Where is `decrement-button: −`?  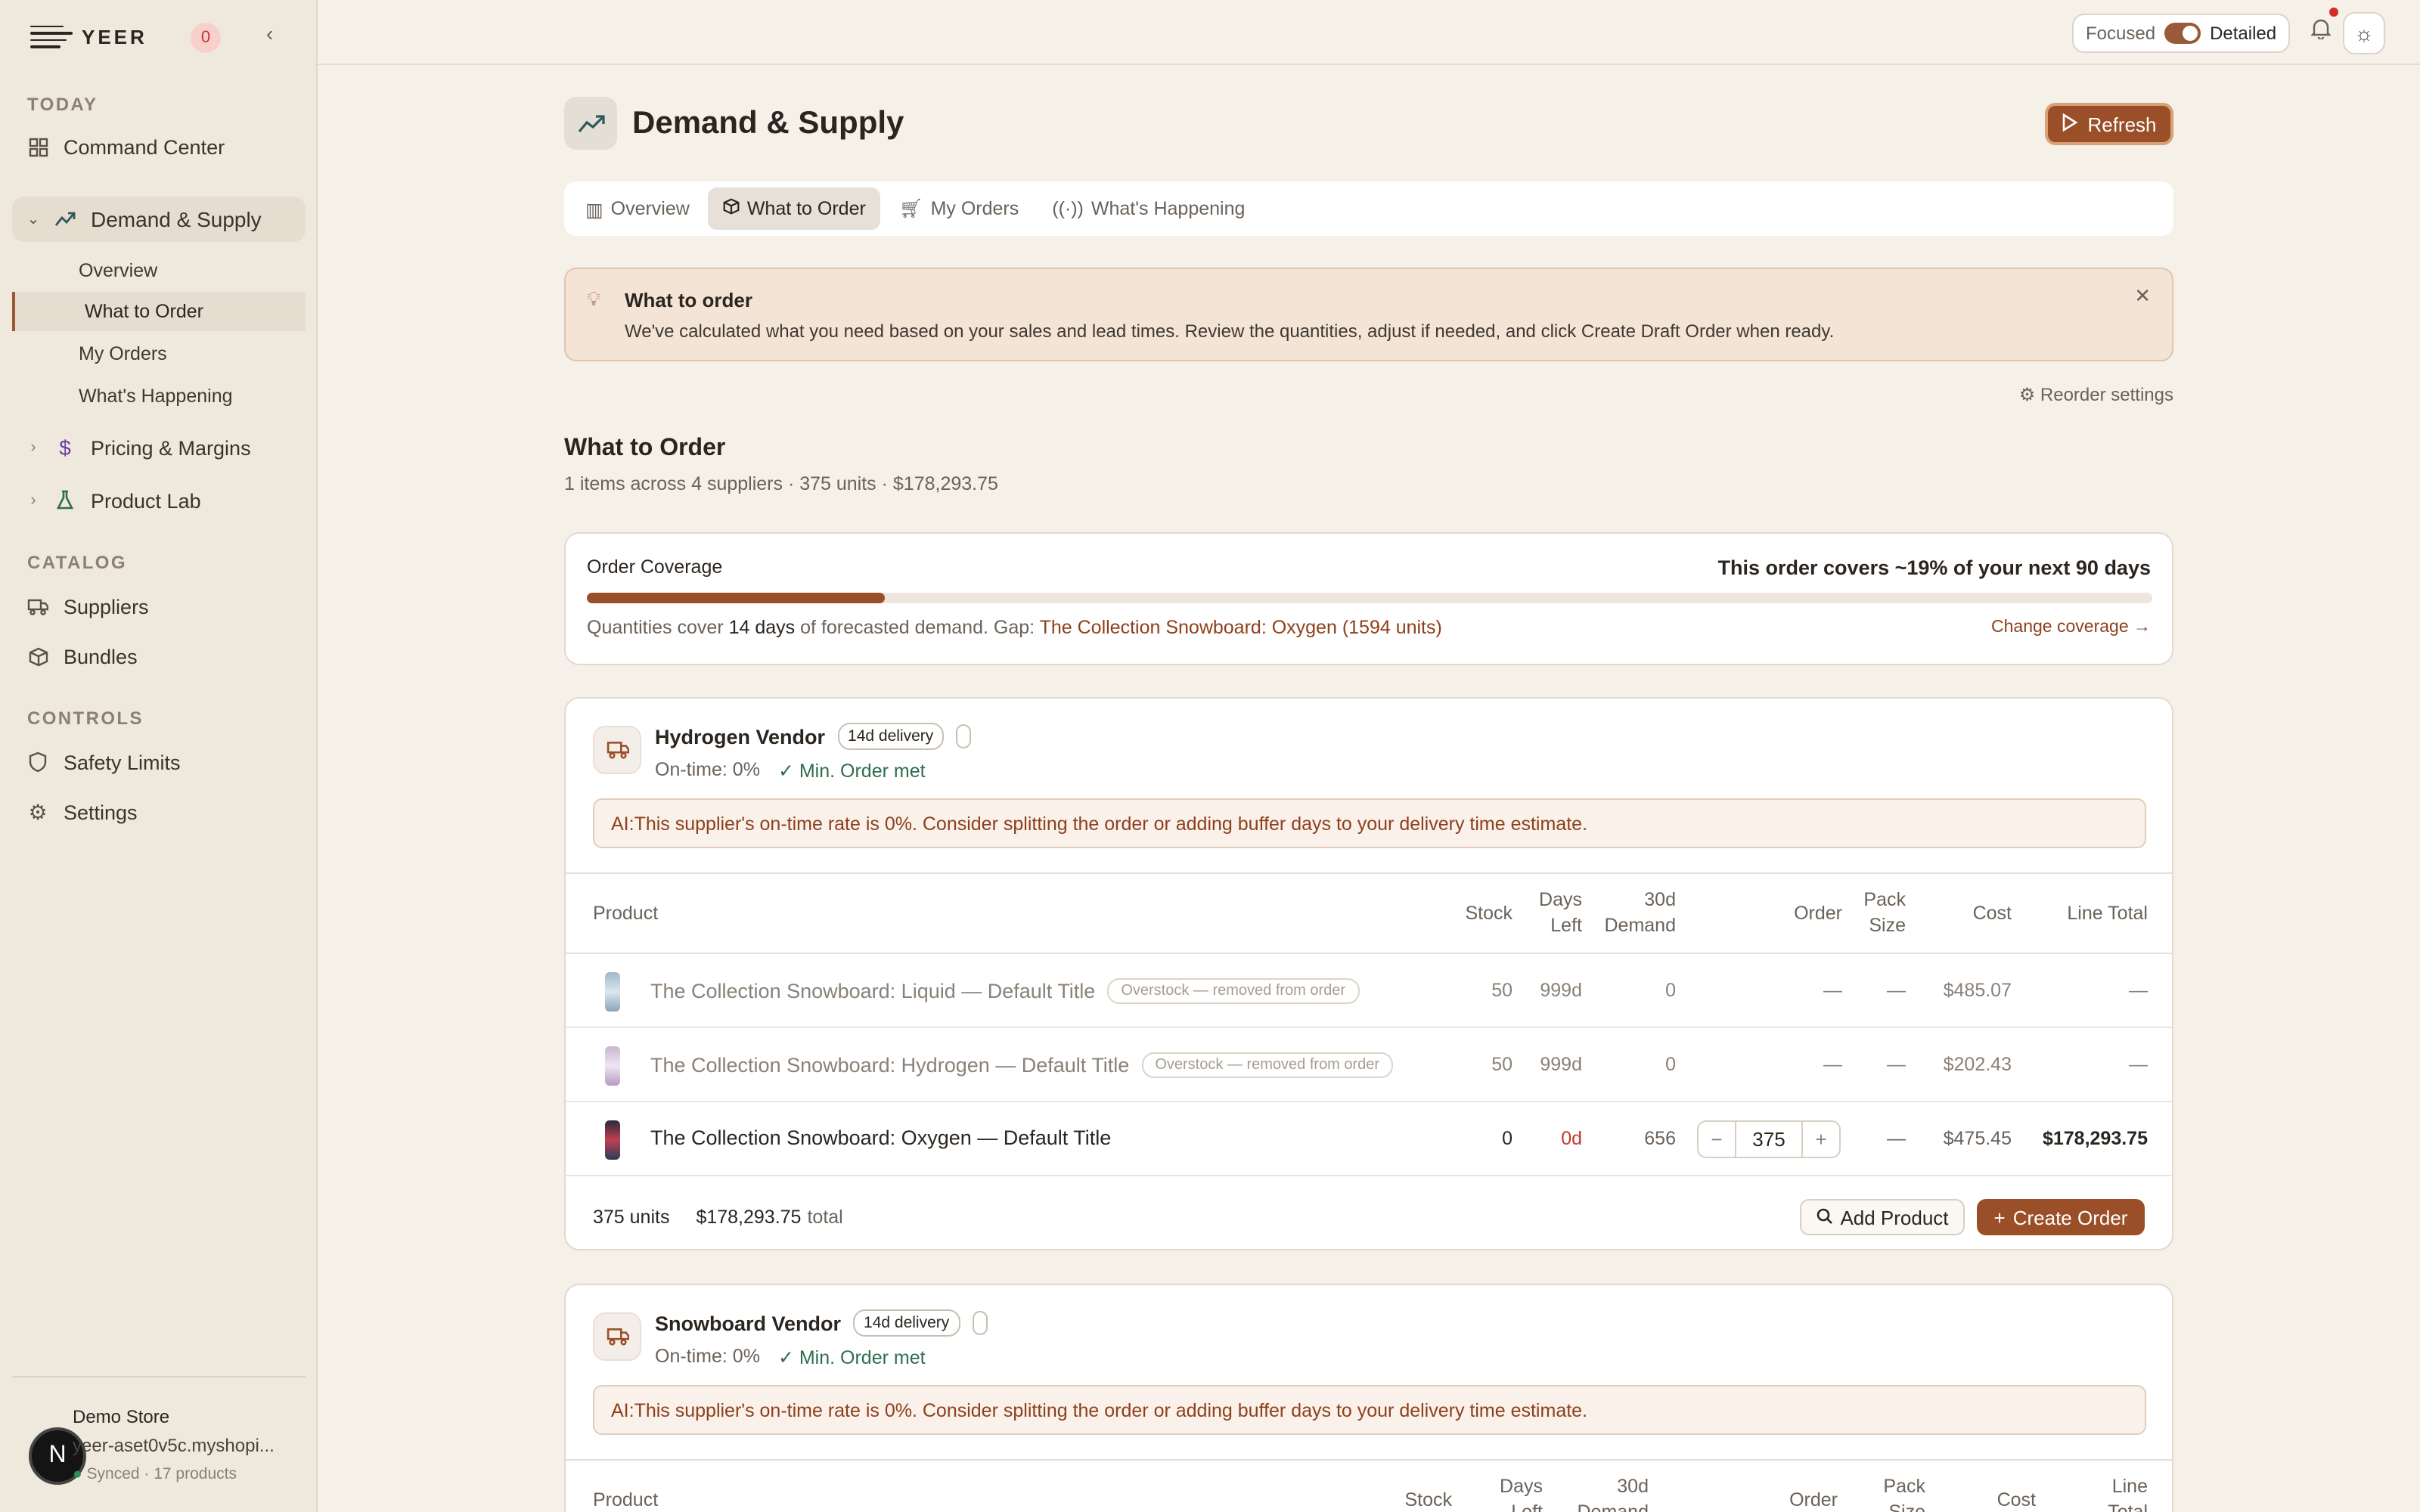 decrement-button: − is located at coordinates (1717, 1139).